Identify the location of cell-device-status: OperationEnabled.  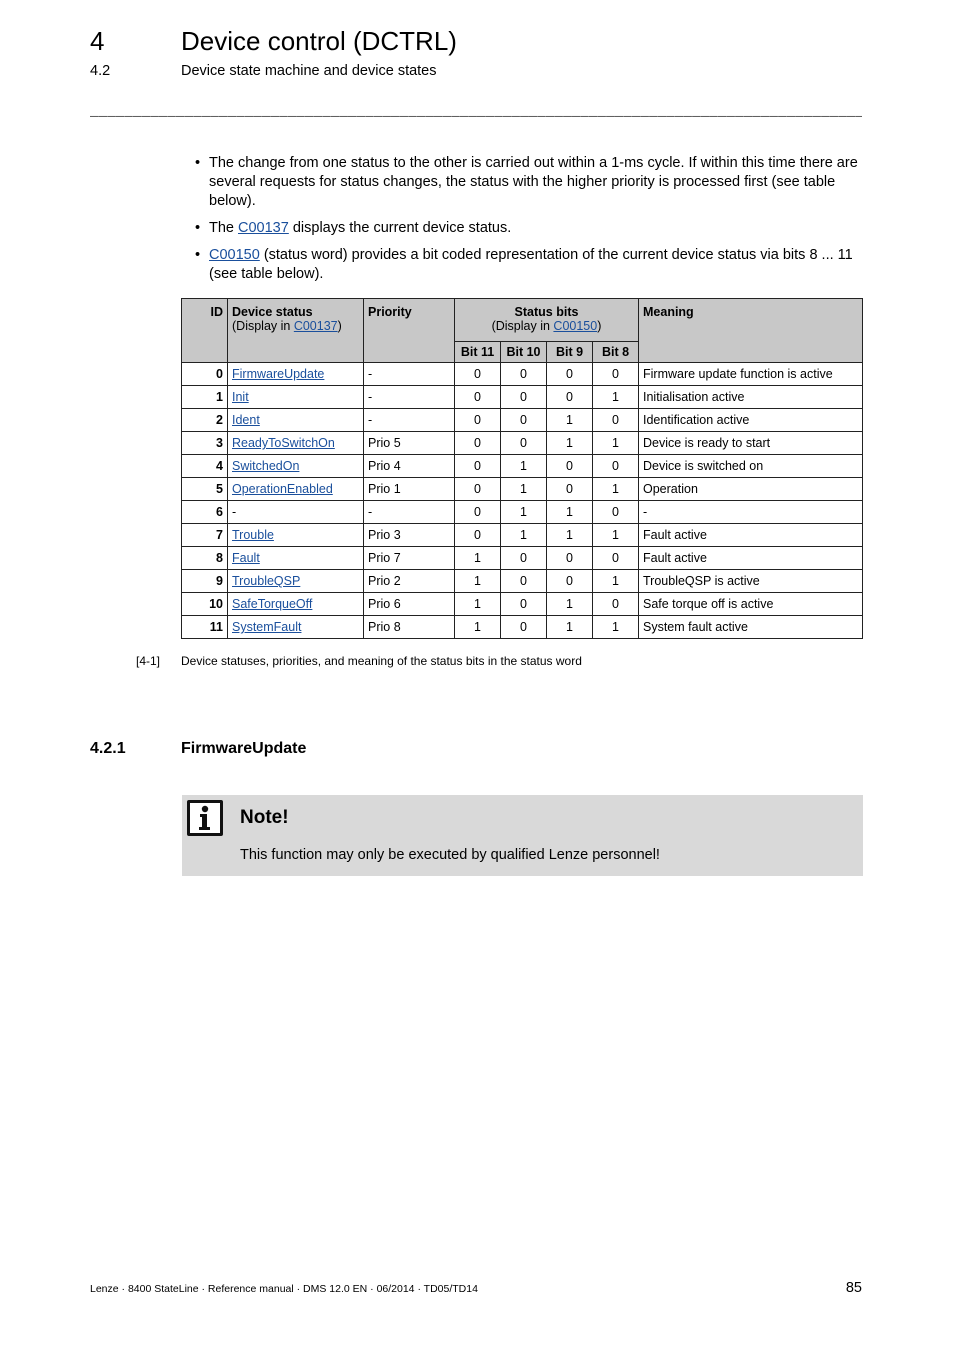
(295, 489).